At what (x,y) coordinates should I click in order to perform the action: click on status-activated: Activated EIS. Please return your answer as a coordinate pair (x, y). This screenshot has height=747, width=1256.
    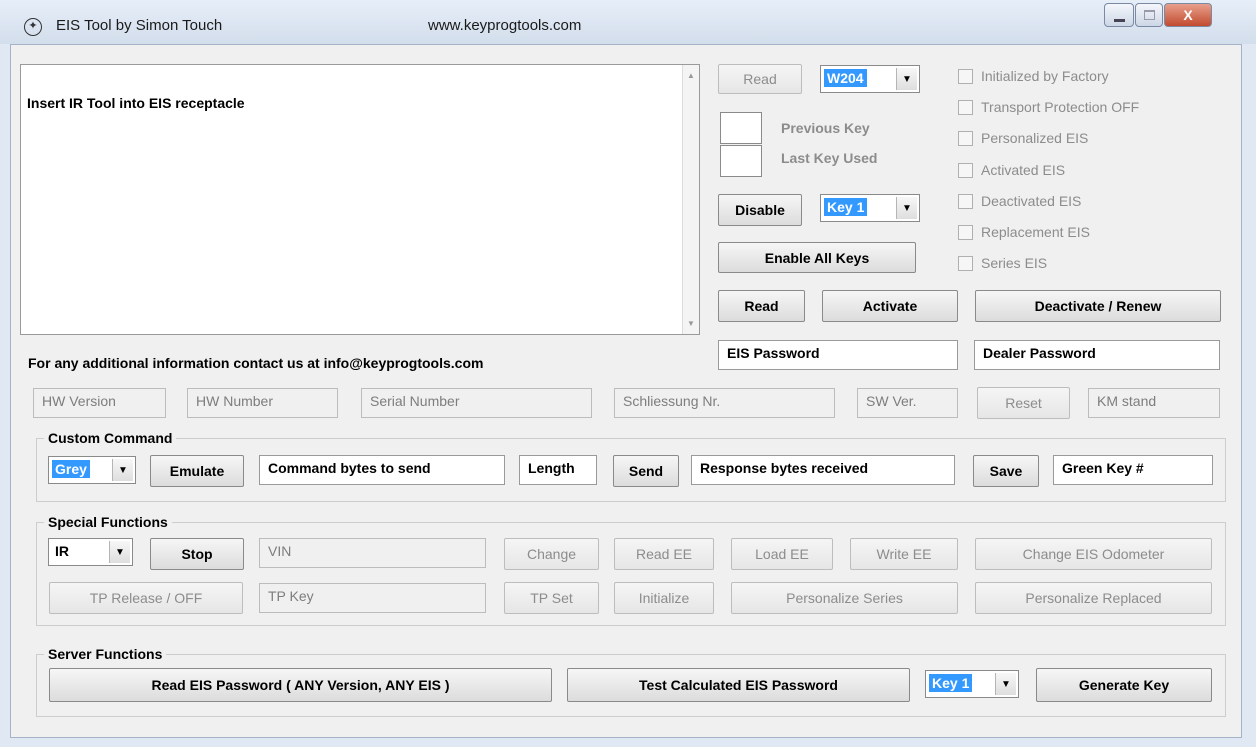
    Looking at the image, I should click on (1011, 170).